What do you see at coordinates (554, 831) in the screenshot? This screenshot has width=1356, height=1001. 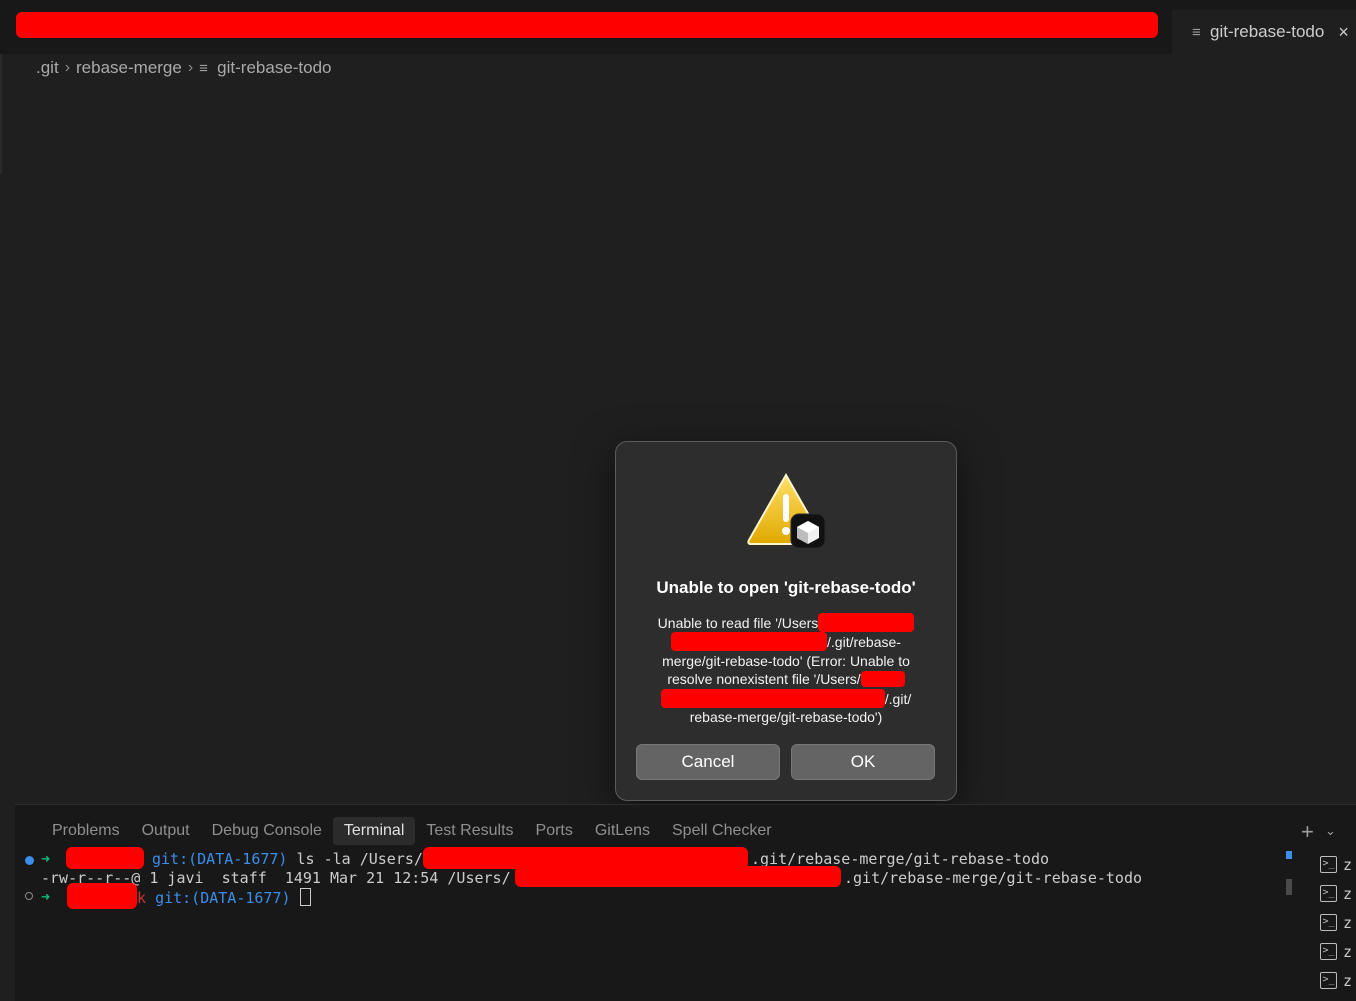 I see `tab-ports: Ports` at bounding box center [554, 831].